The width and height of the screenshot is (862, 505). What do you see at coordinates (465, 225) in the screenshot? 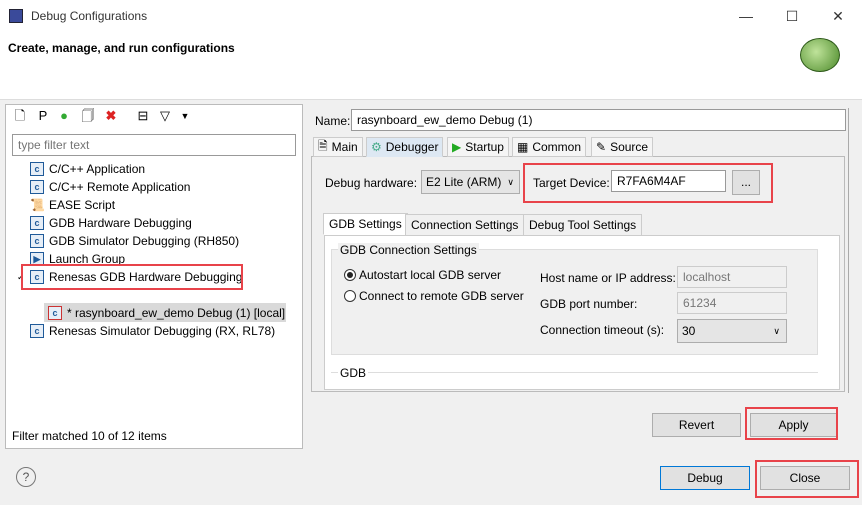
I see `subtab-connection-settings: Connection Settings` at bounding box center [465, 225].